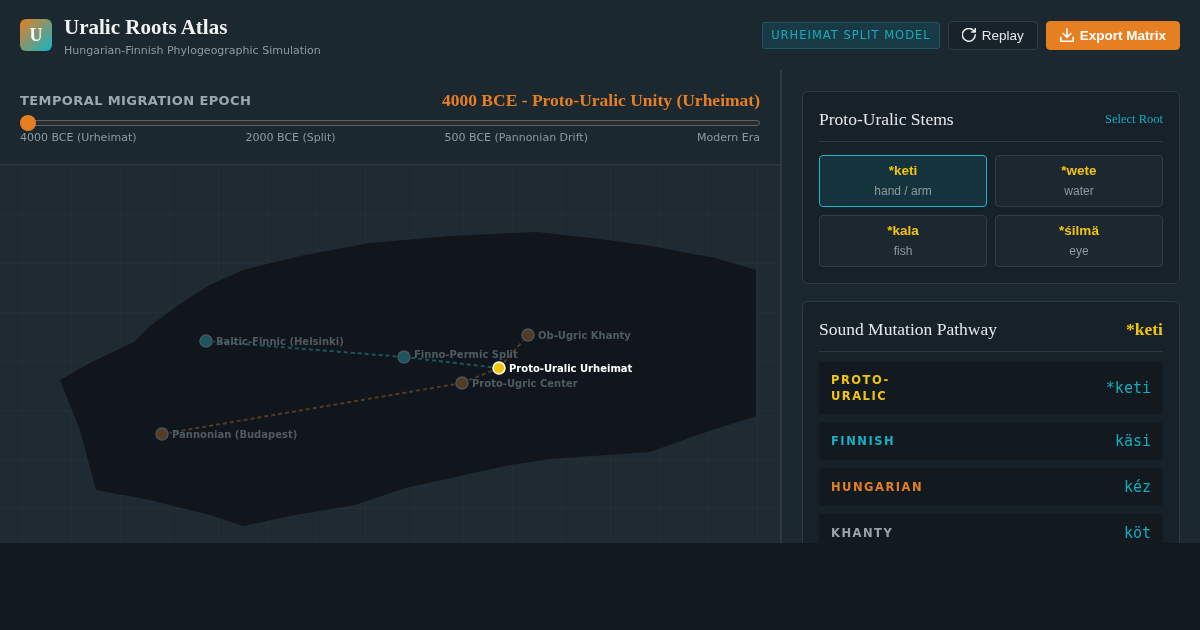  What do you see at coordinates (1079, 241) in the screenshot?
I see `stem-option: *śilmä eye` at bounding box center [1079, 241].